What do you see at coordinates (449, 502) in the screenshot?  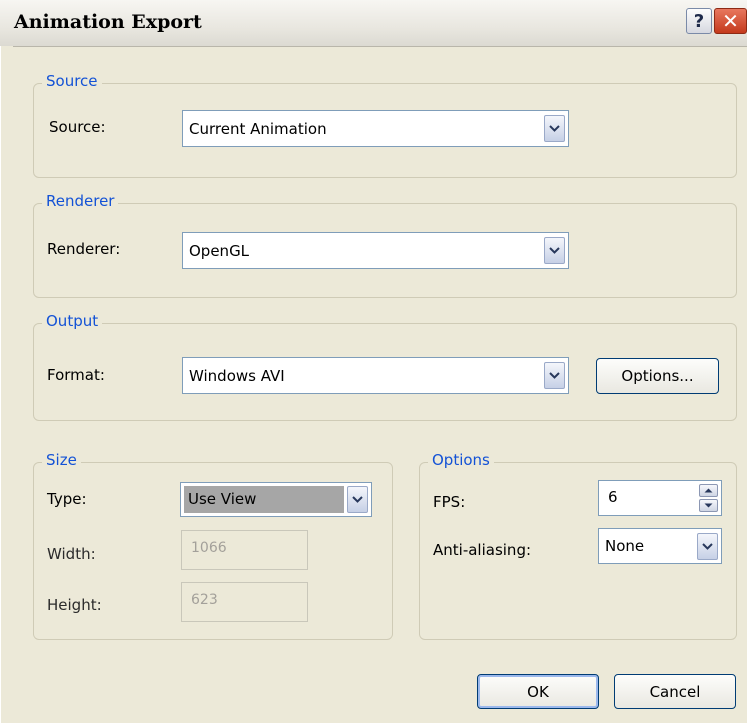 I see `fps-label: FPS:` at bounding box center [449, 502].